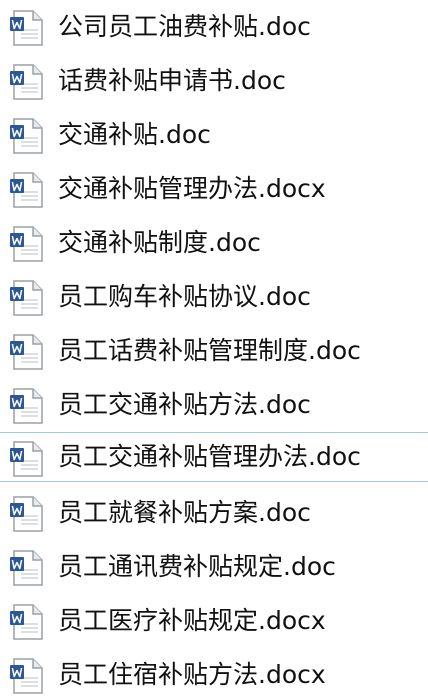  What do you see at coordinates (192, 188) in the screenshot?
I see `file-name: 交通补贴管理办法.docx` at bounding box center [192, 188].